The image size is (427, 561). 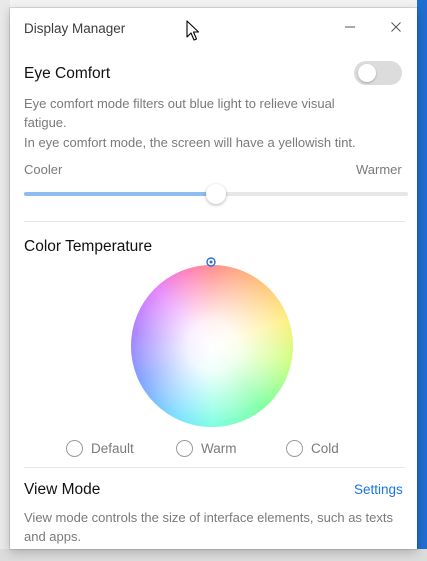 What do you see at coordinates (67, 73) in the screenshot?
I see `eye-comfort-title: Eye Comfort` at bounding box center [67, 73].